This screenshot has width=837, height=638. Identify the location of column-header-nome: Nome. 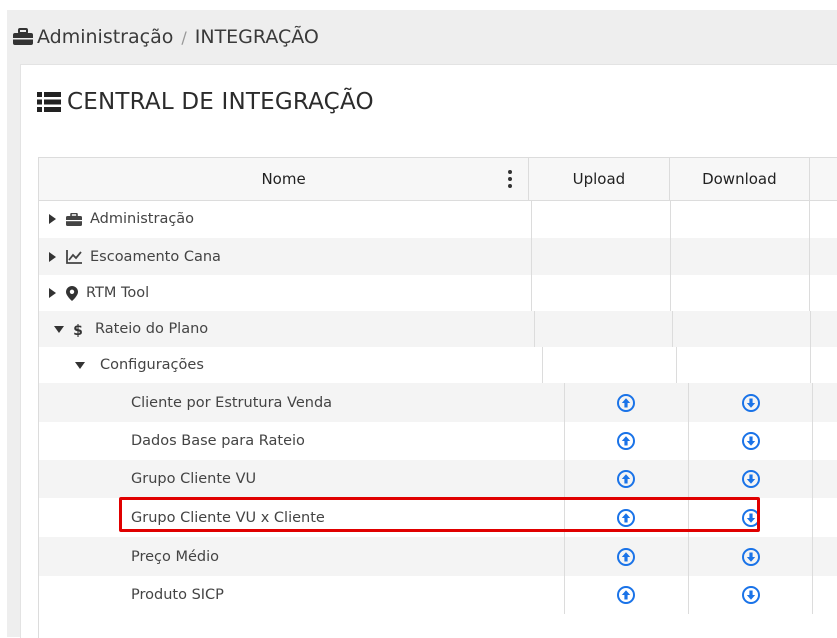
(283, 179).